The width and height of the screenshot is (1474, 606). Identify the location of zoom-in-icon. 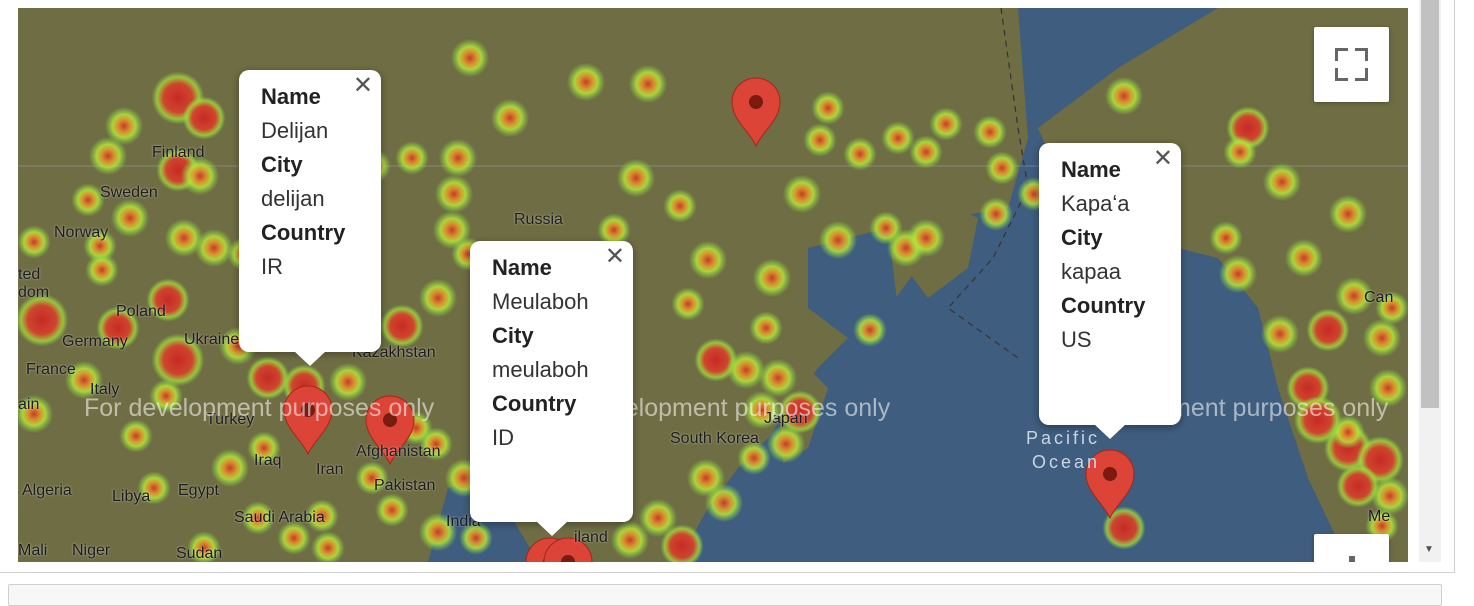
(1352, 559).